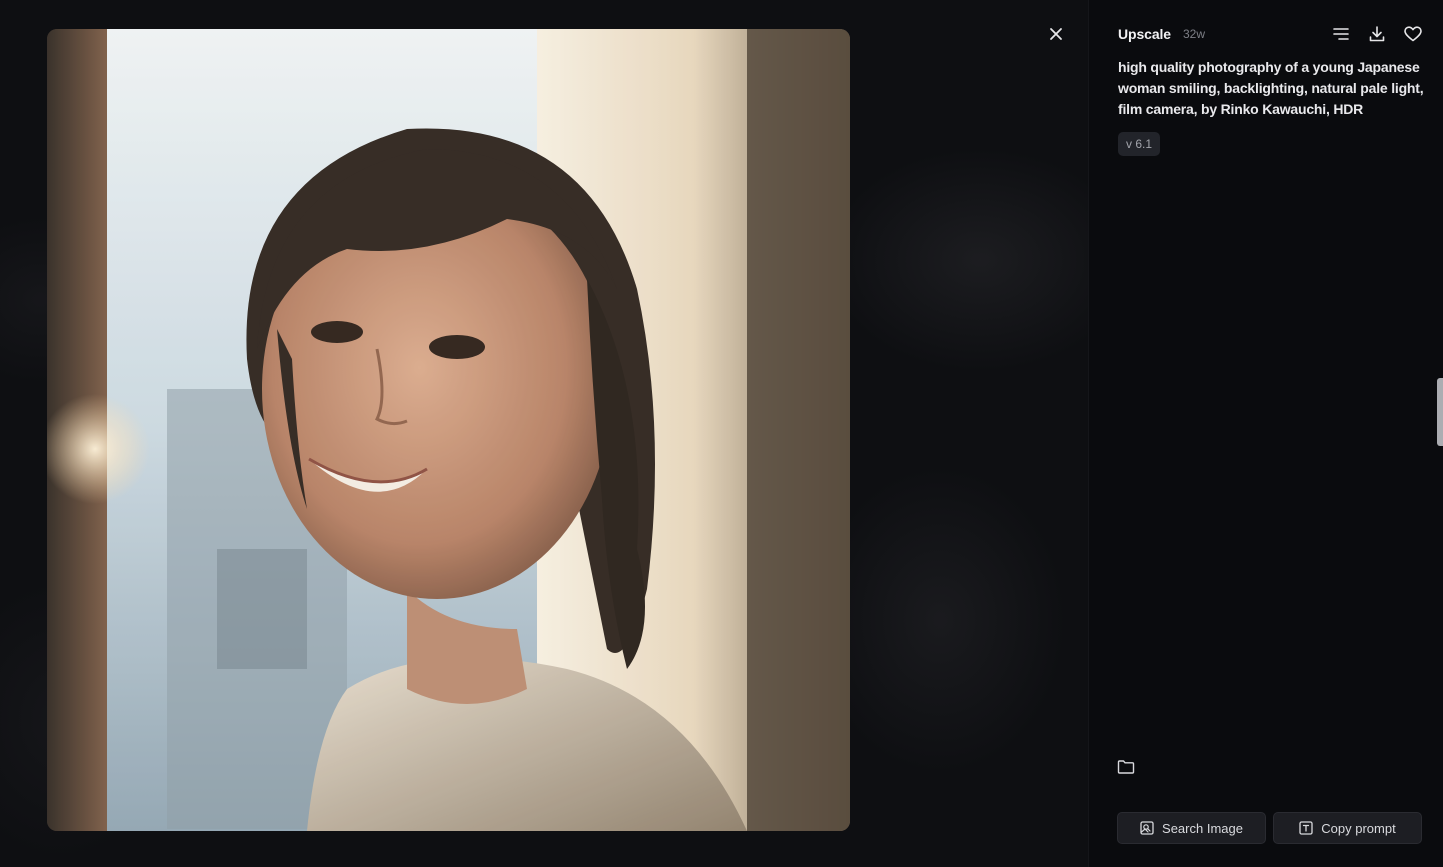 This screenshot has width=1443, height=867. I want to click on heart-icon, so click(1413, 34).